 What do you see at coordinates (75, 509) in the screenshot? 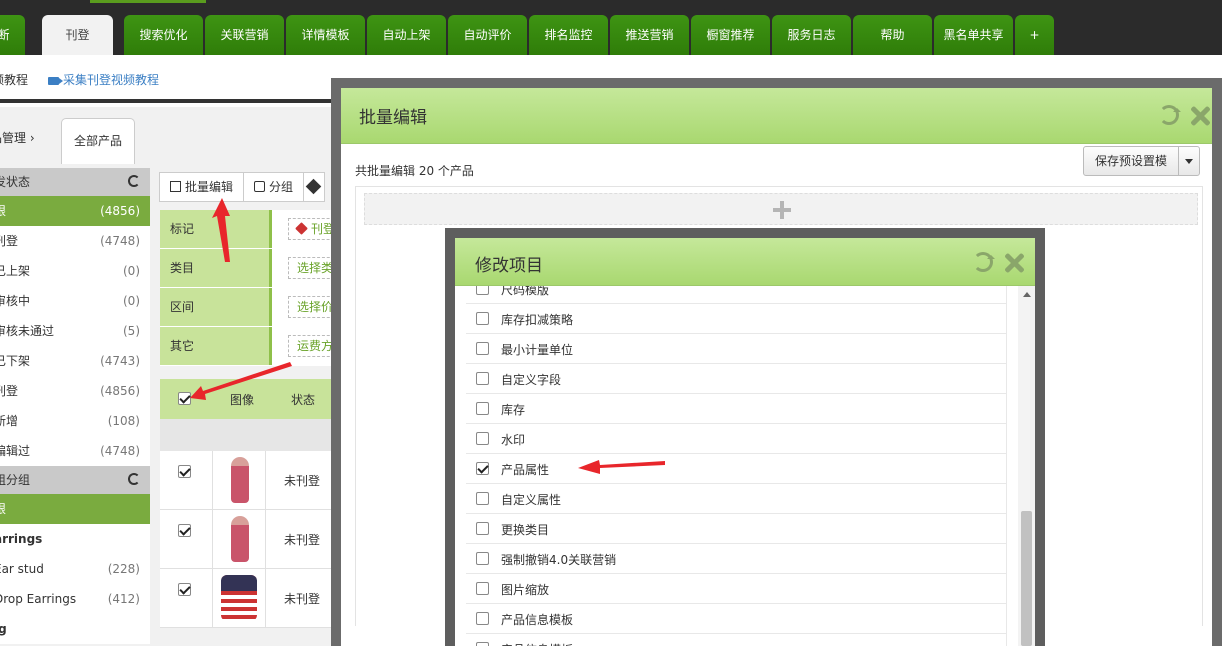
I see `sidebar-item: 限` at bounding box center [75, 509].